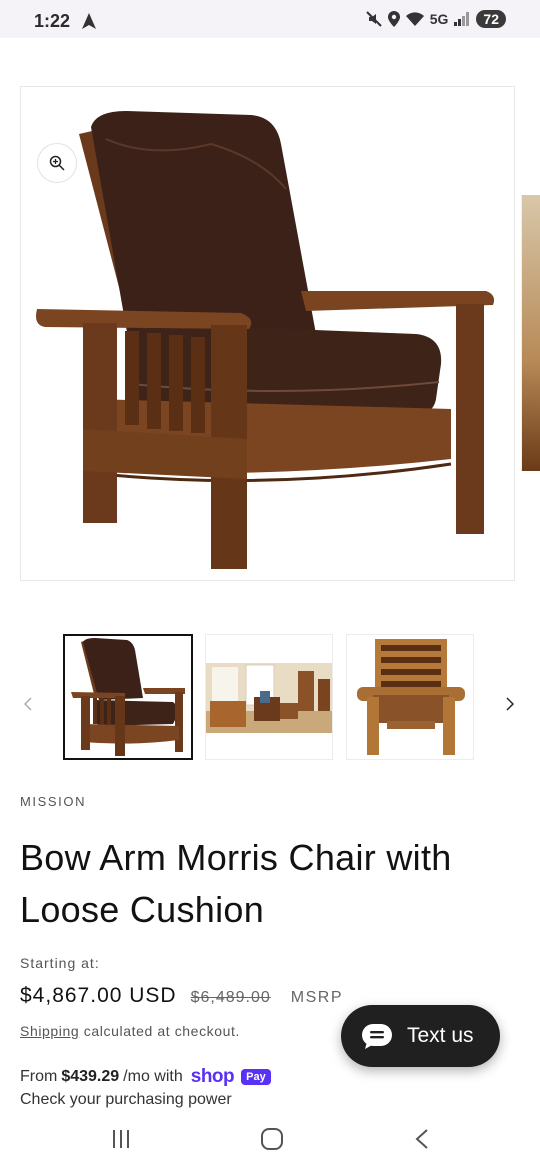 This screenshot has height=1170, width=540. I want to click on installment-prefix: From, so click(39, 1076).